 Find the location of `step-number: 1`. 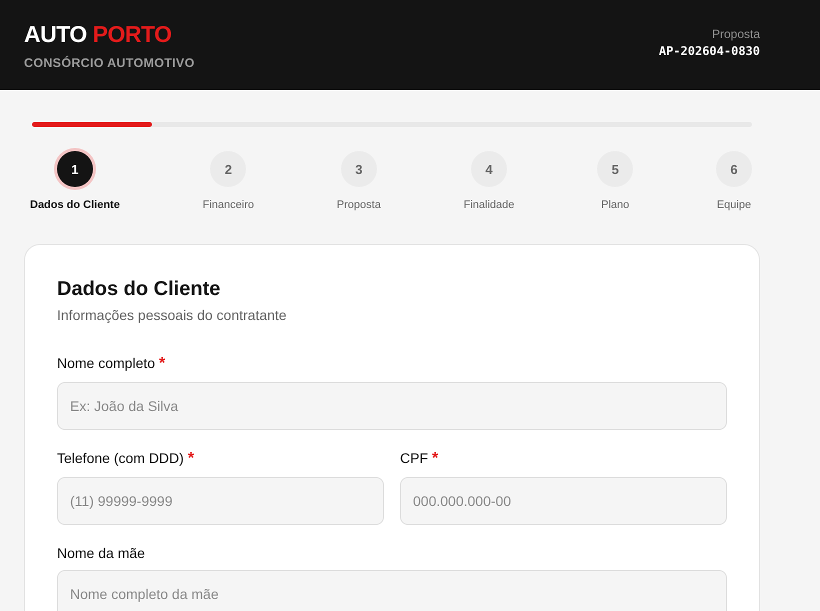

step-number: 1 is located at coordinates (74, 169).